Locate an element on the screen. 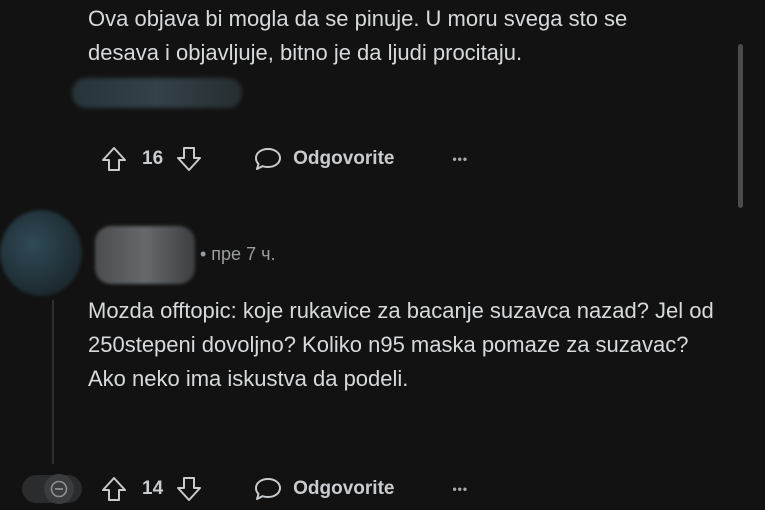 The height and width of the screenshot is (510, 765). comment-1-more-button: ••• is located at coordinates (460, 159).